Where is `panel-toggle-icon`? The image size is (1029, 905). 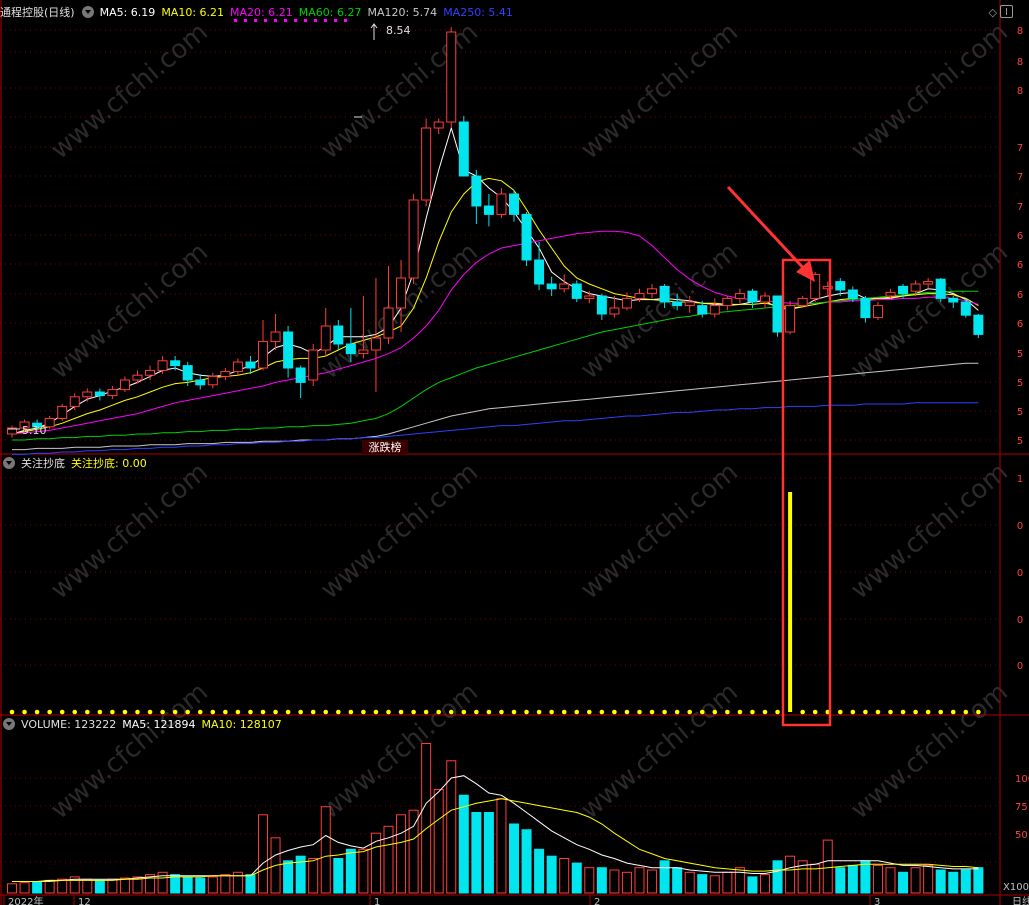 panel-toggle-icon is located at coordinates (1006, 11).